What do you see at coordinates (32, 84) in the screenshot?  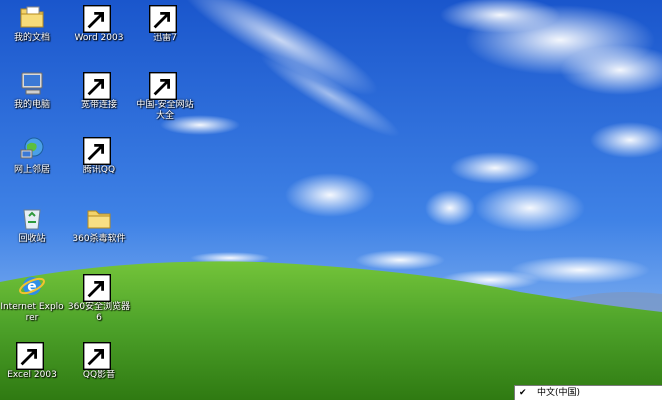 I see `my-computer-icon` at bounding box center [32, 84].